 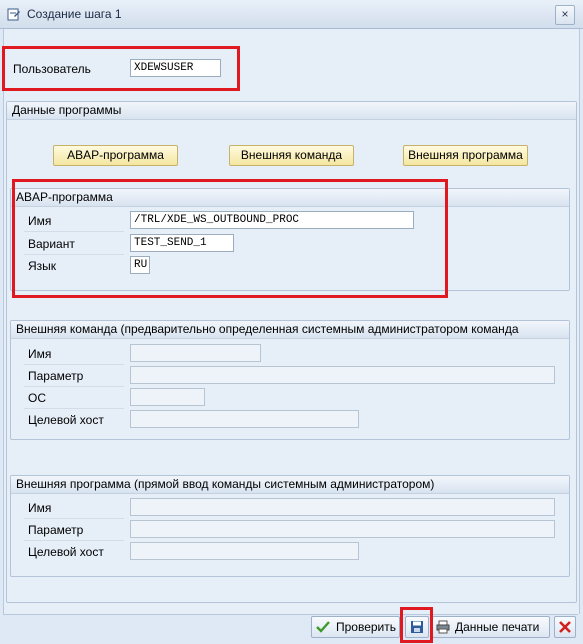 What do you see at coordinates (74, 14) in the screenshot?
I see `window-title: Создание шага 1` at bounding box center [74, 14].